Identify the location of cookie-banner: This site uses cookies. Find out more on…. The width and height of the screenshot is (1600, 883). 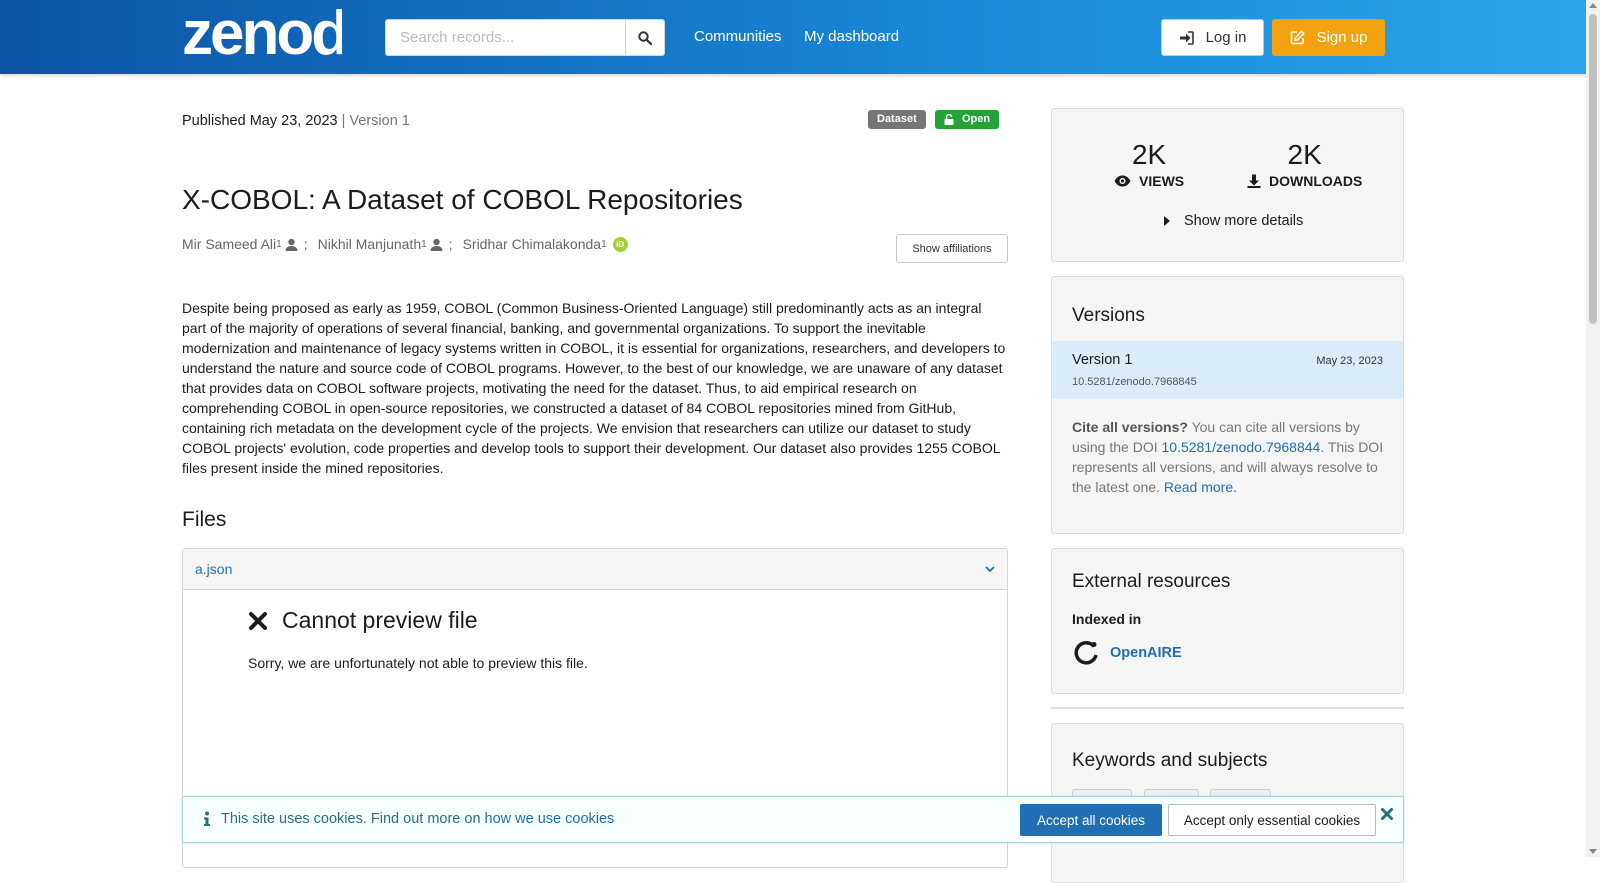
(793, 819).